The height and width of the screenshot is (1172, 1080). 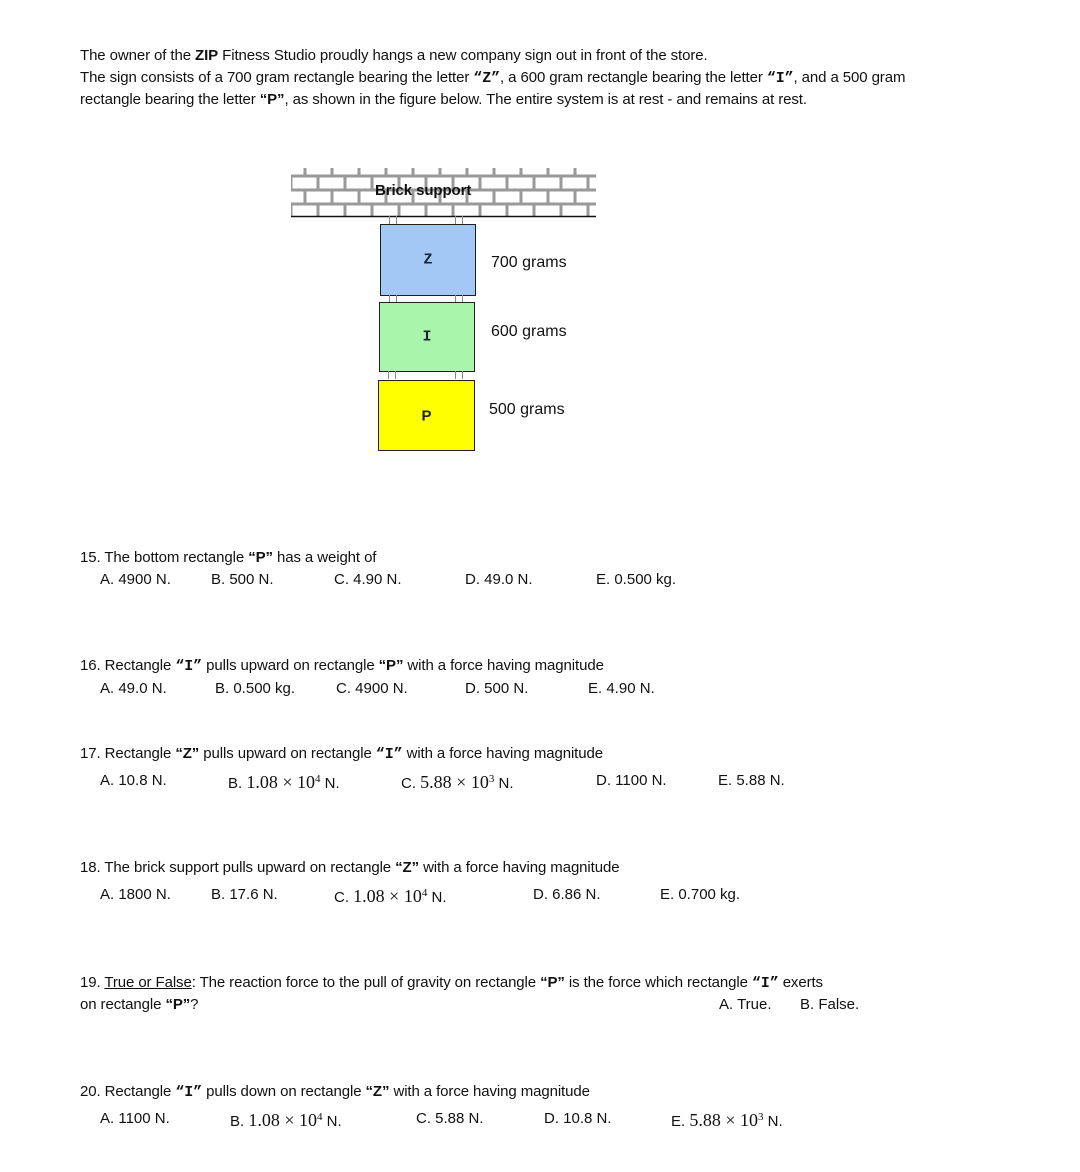 I want to click on option-c: C. 4900 N., so click(x=372, y=689).